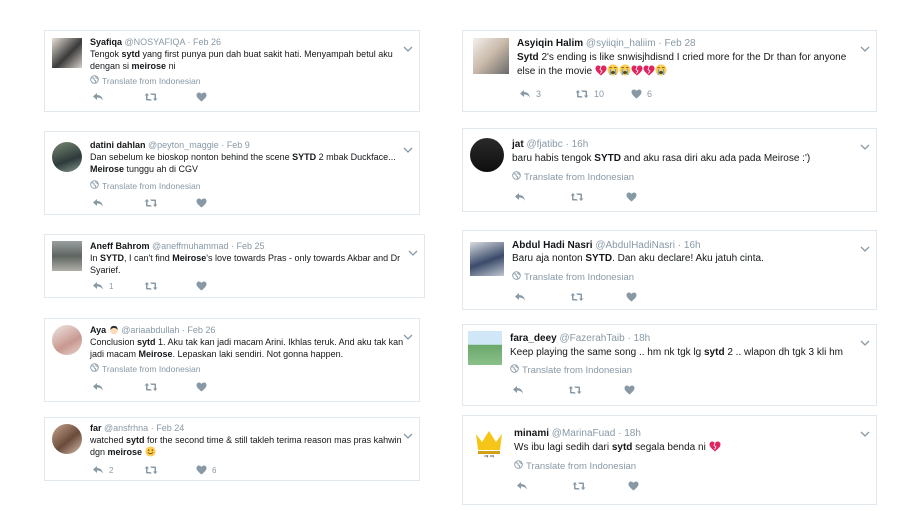 Image resolution: width=911 pixels, height=511 pixels. I want to click on author-handle: @aneffmuhammad, so click(190, 246).